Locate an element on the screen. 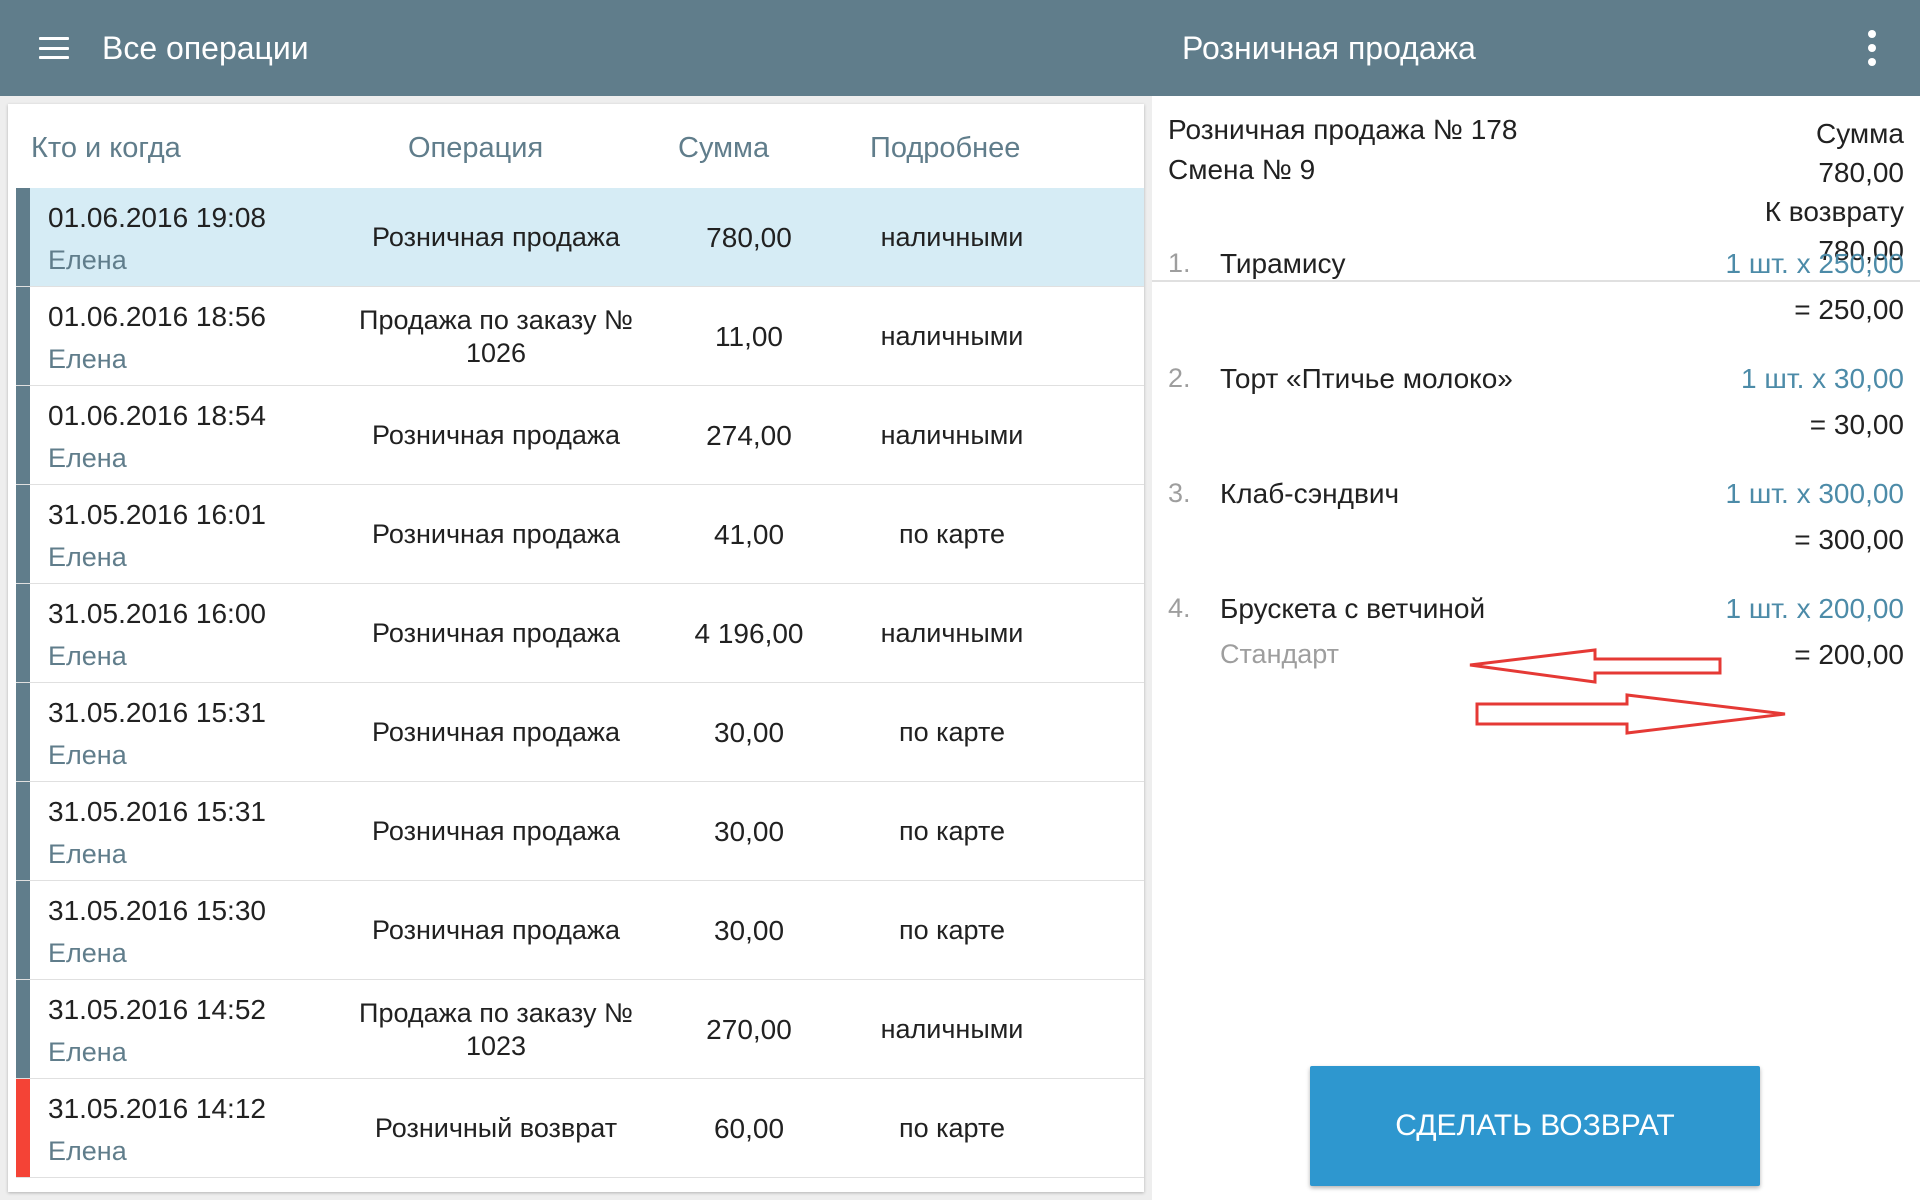 This screenshot has width=1920, height=1200. totals: Сумма 780,00 К возврату 780,00 is located at coordinates (1834, 192).